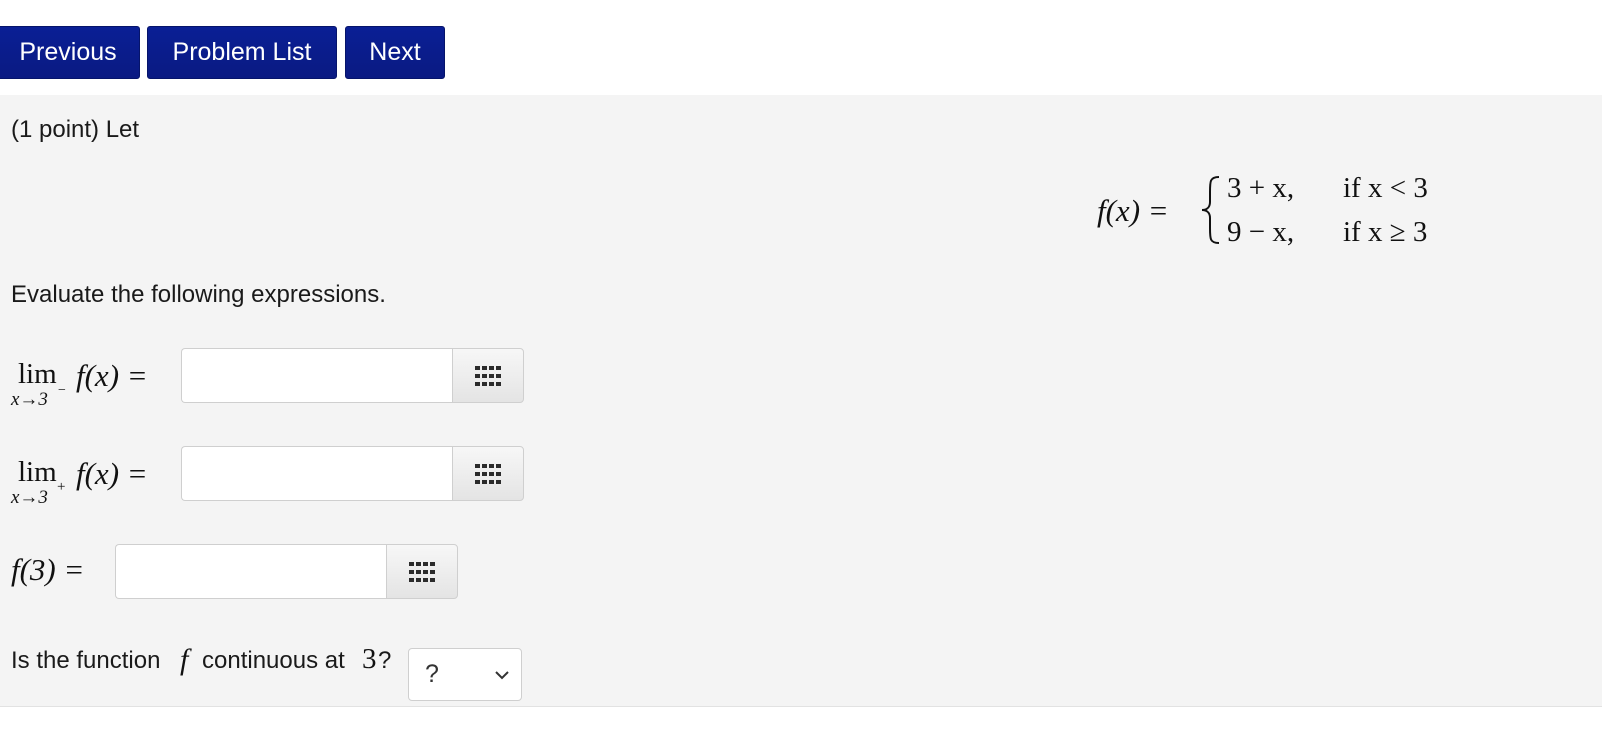 This screenshot has width=1602, height=734. Describe the element at coordinates (1261, 188) in the screenshot. I see `case-1-expression: 3 + x,` at that location.